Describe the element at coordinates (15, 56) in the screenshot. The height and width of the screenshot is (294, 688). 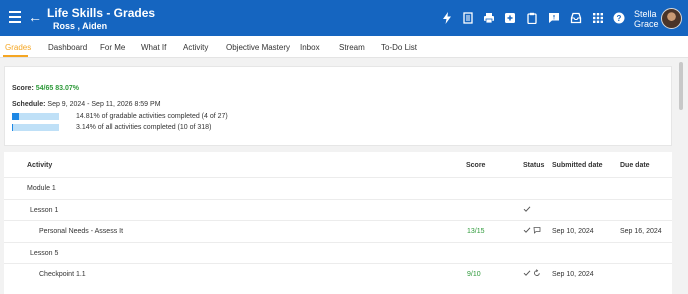
I see `active-tab-indicator` at that location.